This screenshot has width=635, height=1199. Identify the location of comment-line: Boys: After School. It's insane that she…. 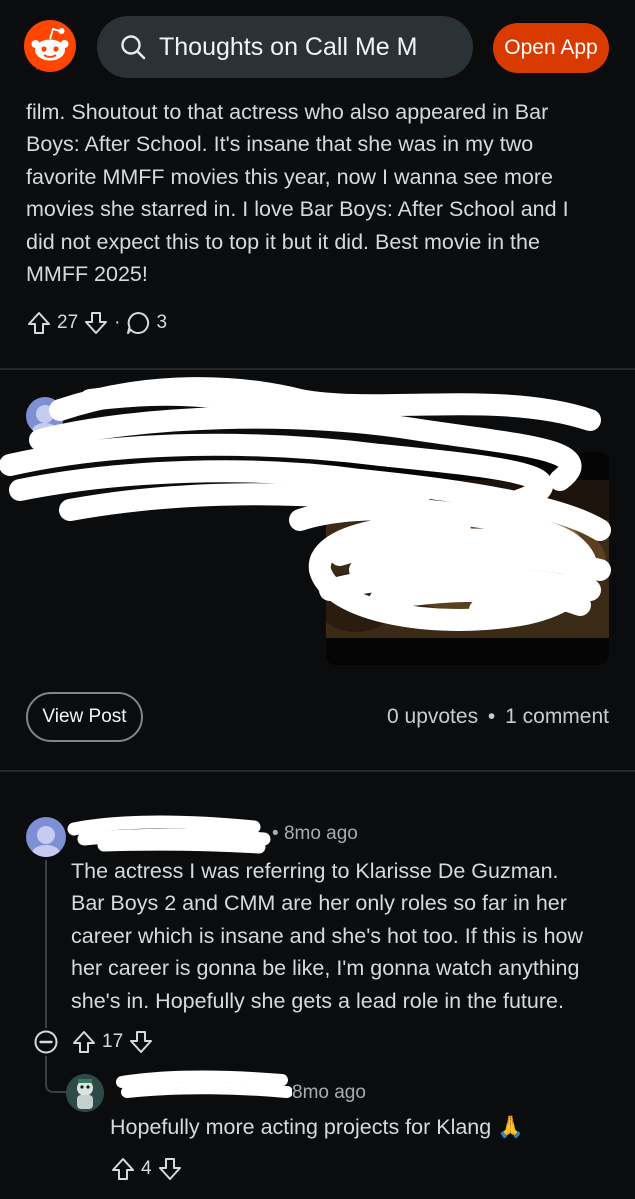
(280, 144).